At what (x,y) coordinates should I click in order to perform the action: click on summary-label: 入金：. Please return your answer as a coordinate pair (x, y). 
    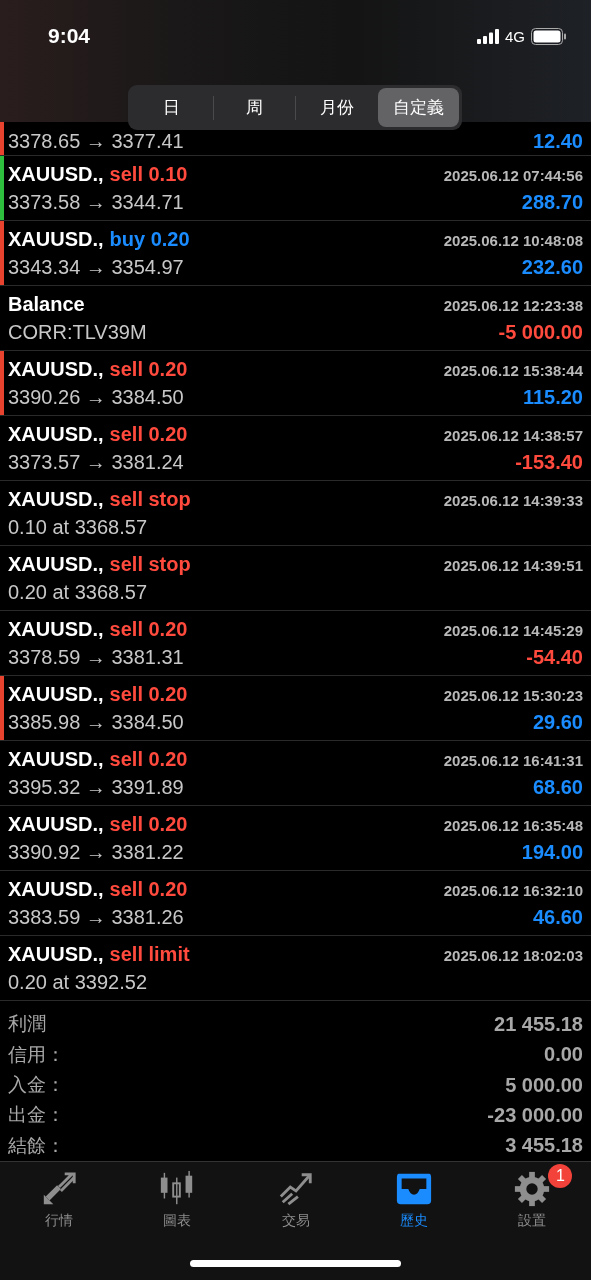
    Looking at the image, I should click on (36, 1084).